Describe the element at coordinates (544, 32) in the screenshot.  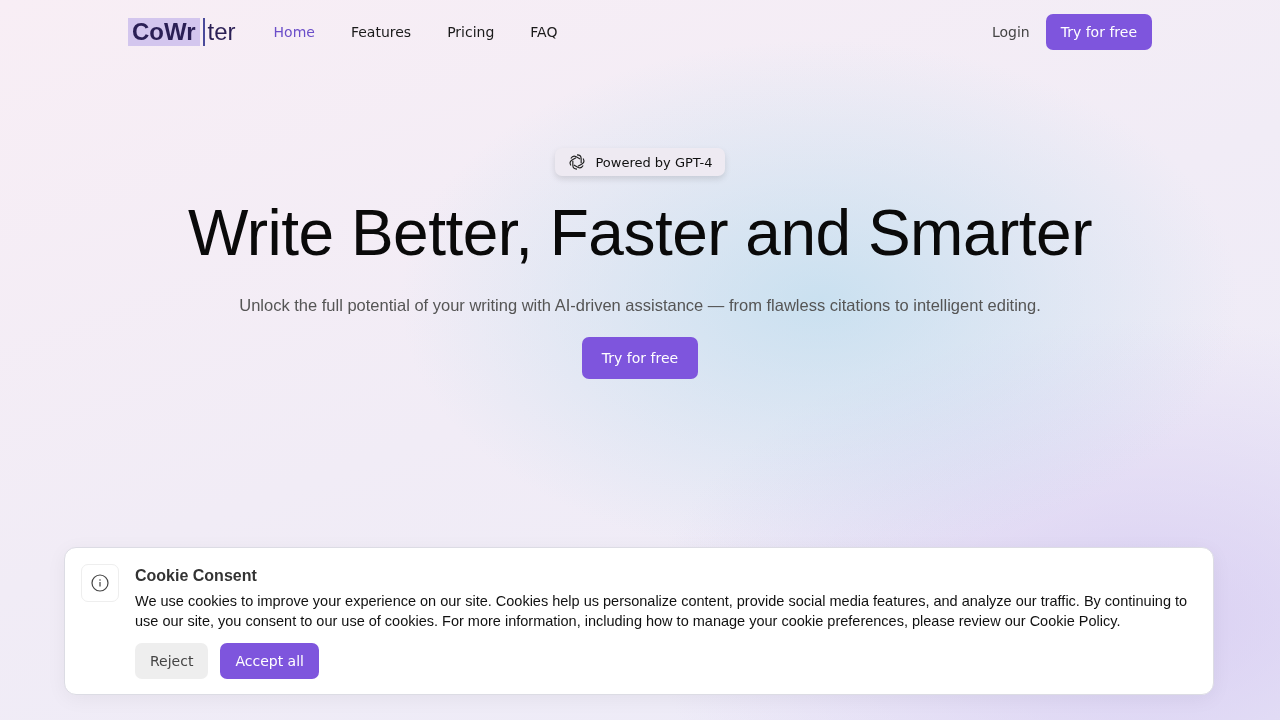
I see `nav-link: FAQ` at that location.